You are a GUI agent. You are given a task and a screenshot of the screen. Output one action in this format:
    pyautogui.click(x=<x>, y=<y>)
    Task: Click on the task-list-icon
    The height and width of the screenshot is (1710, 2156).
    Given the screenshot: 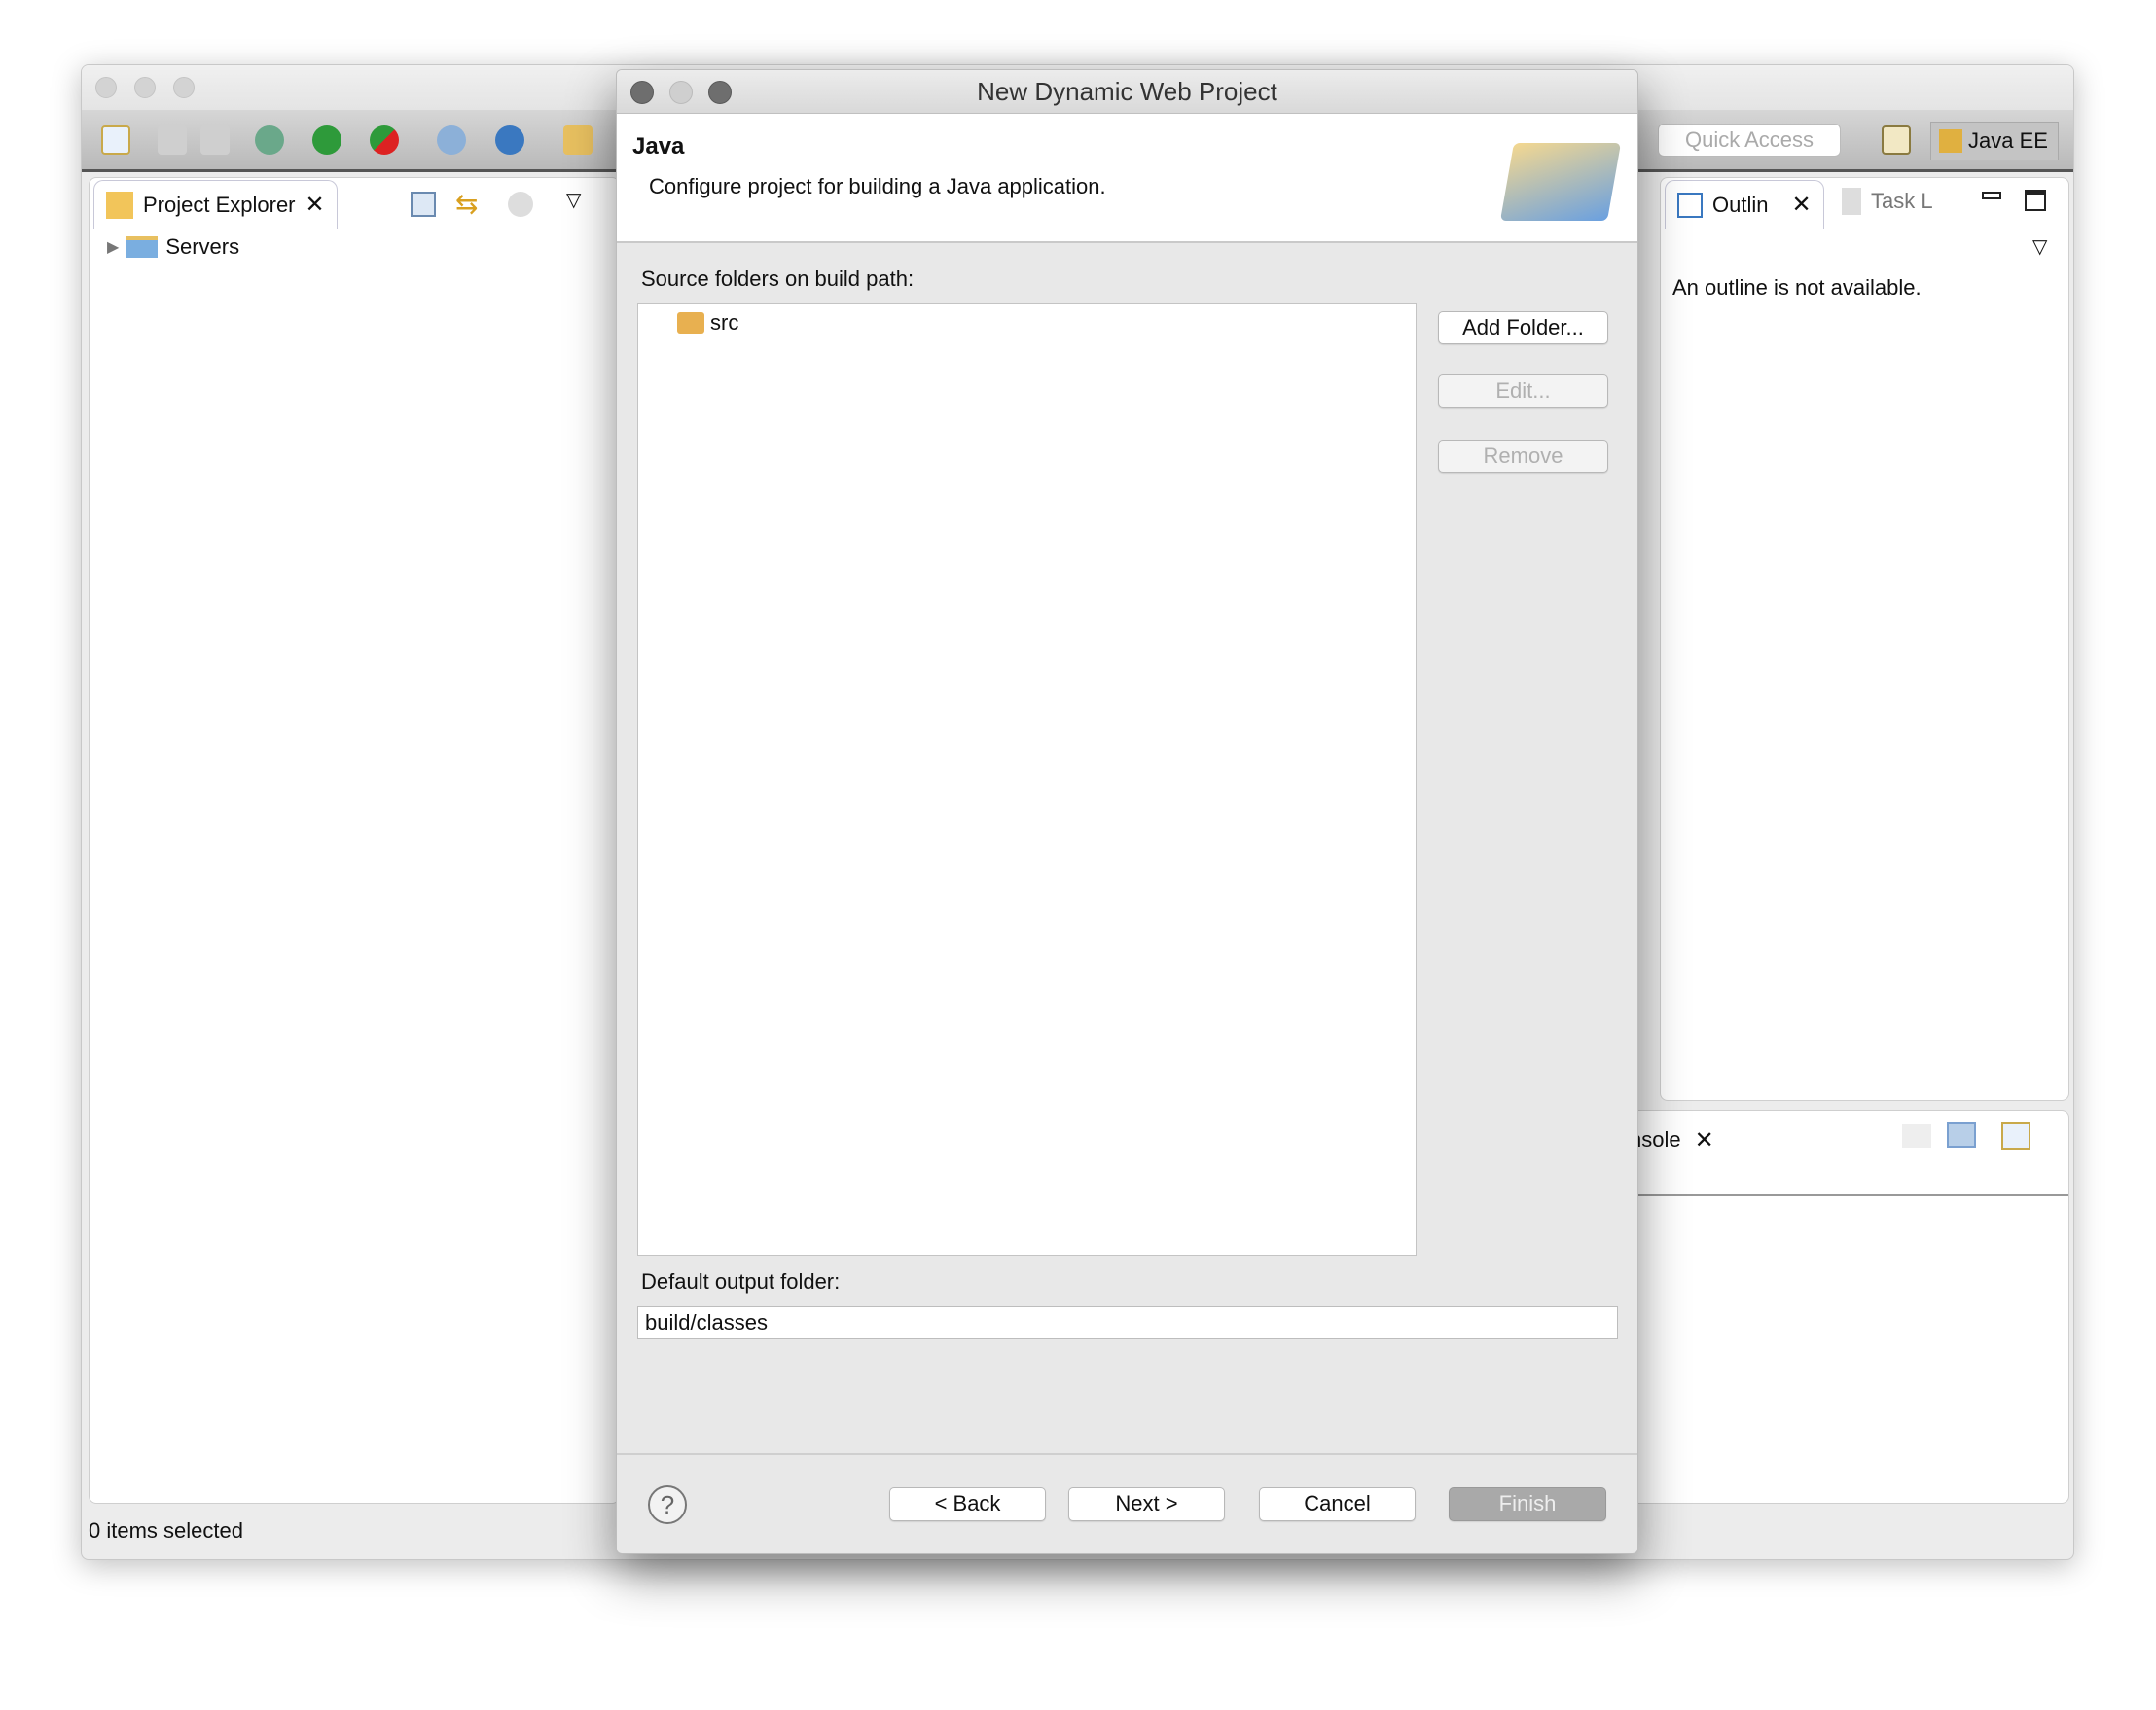 What is the action you would take?
    pyautogui.click(x=1851, y=202)
    